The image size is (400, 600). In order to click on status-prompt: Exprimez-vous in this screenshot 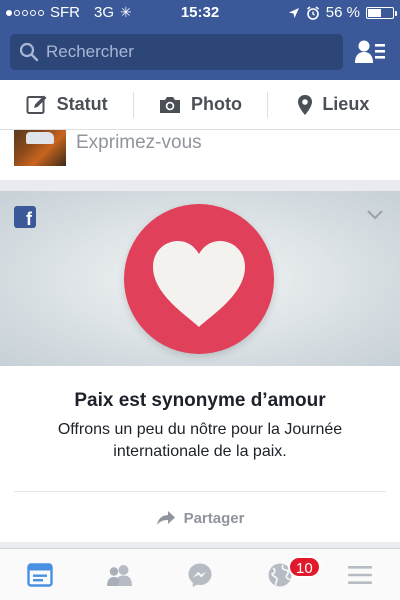, I will do `click(139, 143)`.